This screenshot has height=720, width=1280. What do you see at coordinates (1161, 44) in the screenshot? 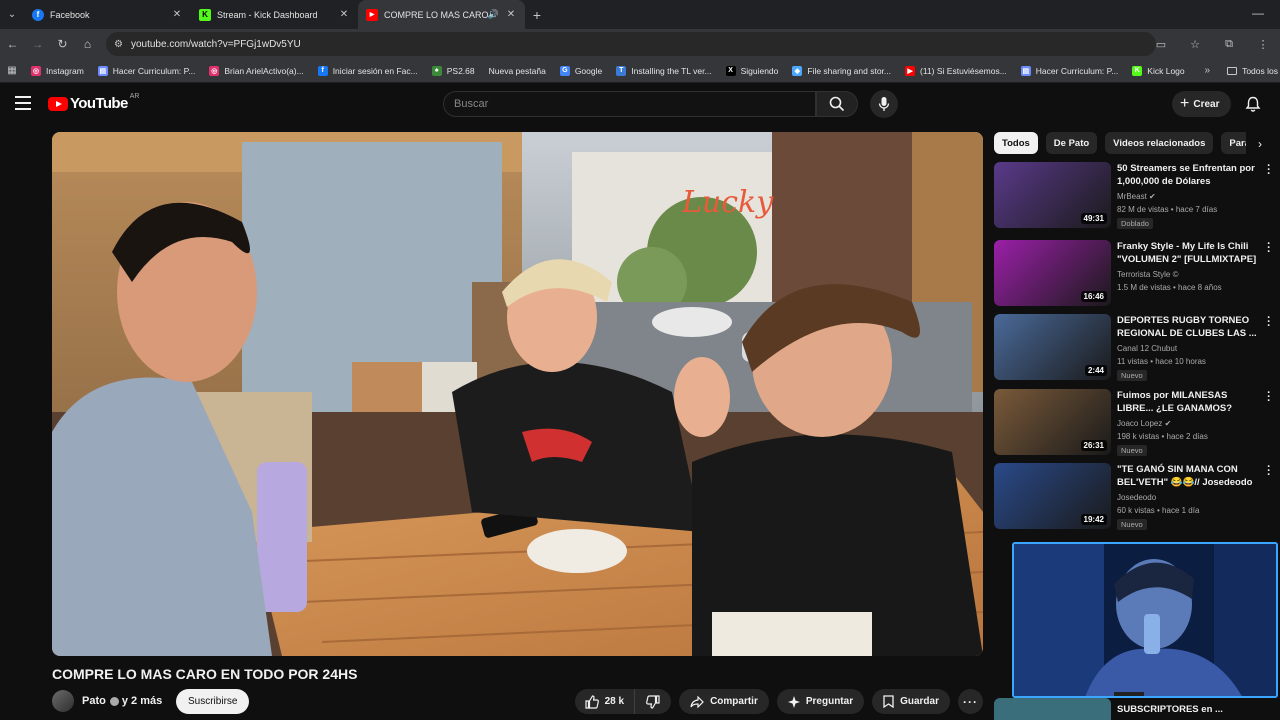
I see `cast-icon: ▭` at bounding box center [1161, 44].